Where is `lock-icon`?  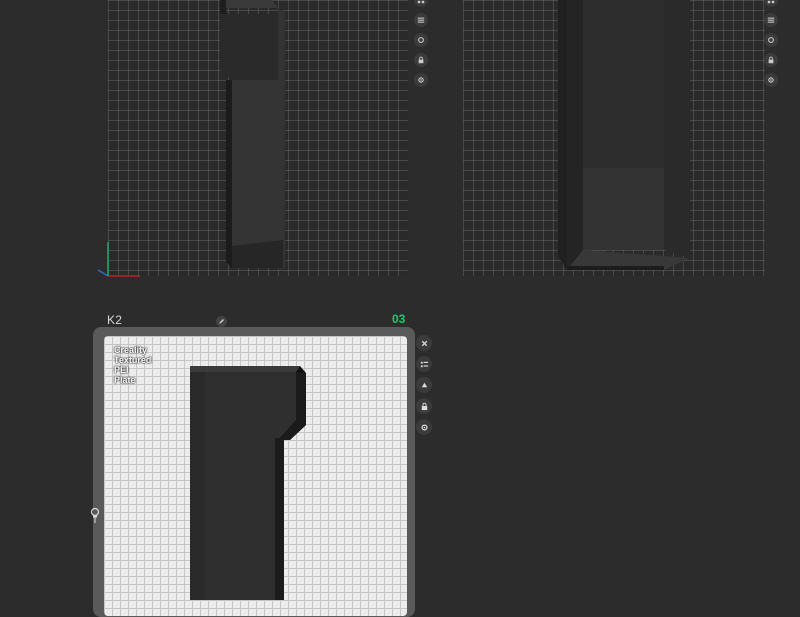
lock-icon is located at coordinates (424, 406).